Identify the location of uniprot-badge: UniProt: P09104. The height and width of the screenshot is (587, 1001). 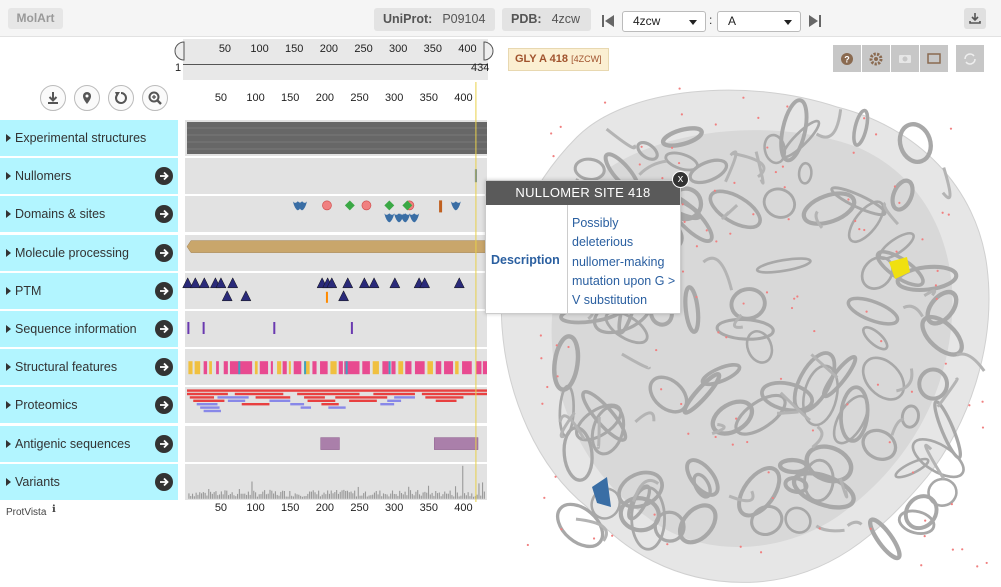
(434, 19).